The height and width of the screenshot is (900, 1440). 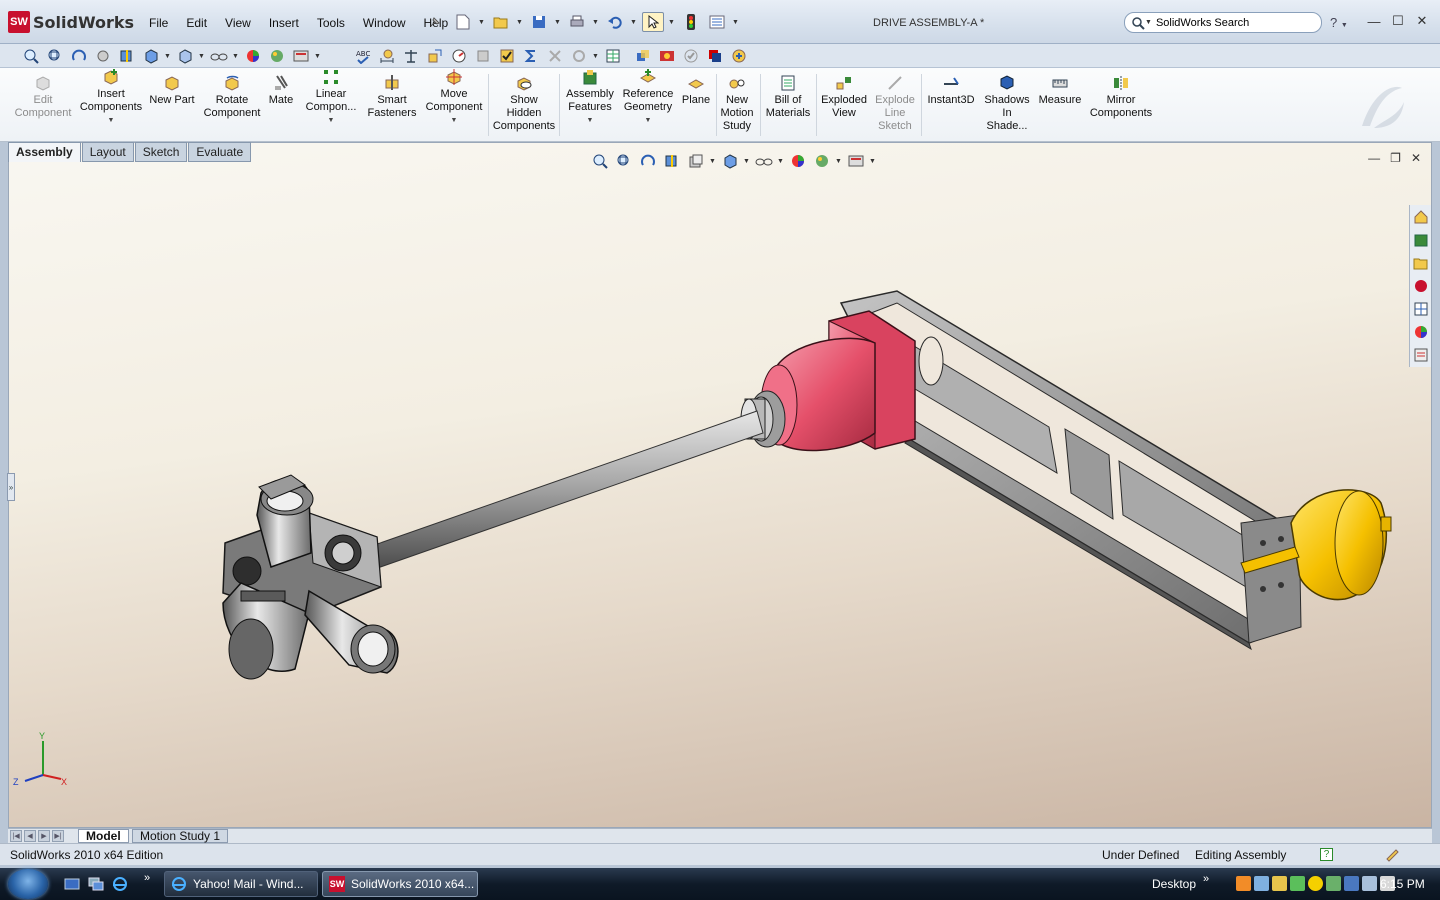 I want to click on close-icon: ✕, so click(x=1416, y=158).